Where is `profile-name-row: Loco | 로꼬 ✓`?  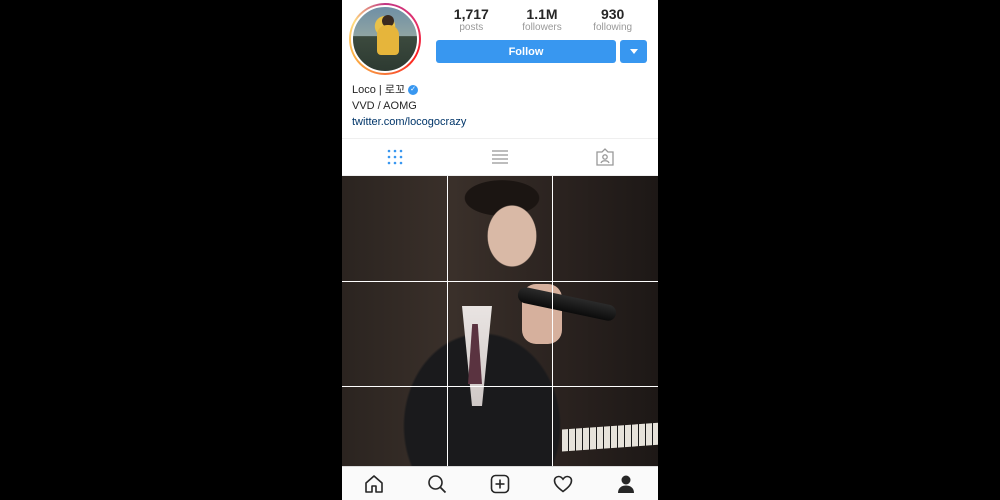
profile-name-row: Loco | 로꼬 ✓ is located at coordinates (409, 90).